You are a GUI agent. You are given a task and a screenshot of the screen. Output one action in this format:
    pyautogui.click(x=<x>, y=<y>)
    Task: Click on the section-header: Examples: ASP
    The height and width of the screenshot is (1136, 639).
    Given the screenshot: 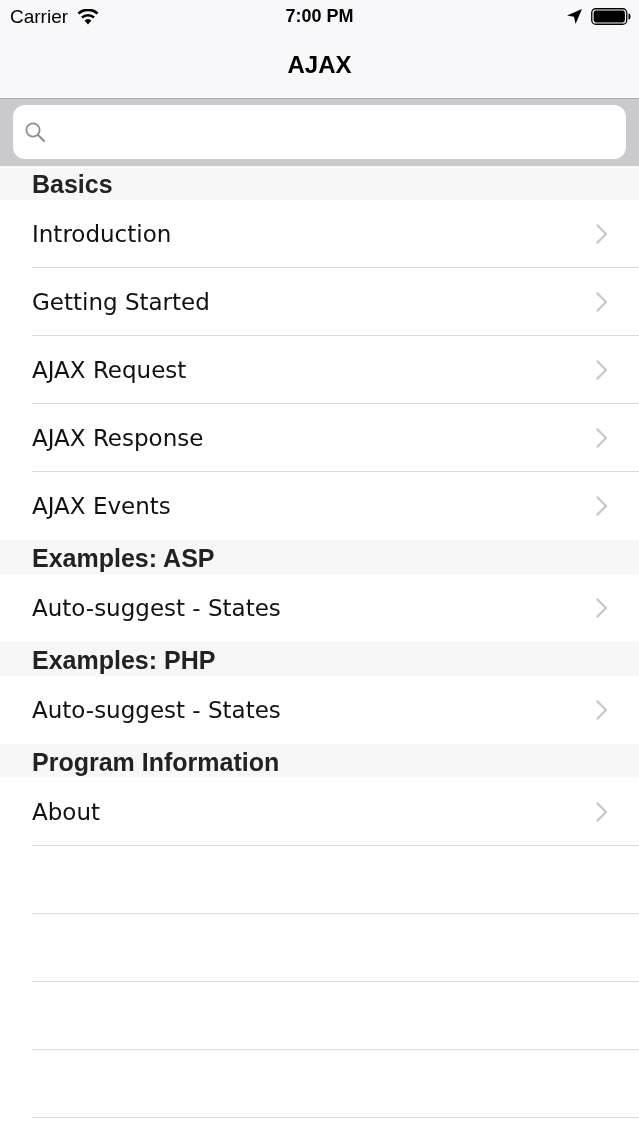 What is the action you would take?
    pyautogui.click(x=319, y=557)
    